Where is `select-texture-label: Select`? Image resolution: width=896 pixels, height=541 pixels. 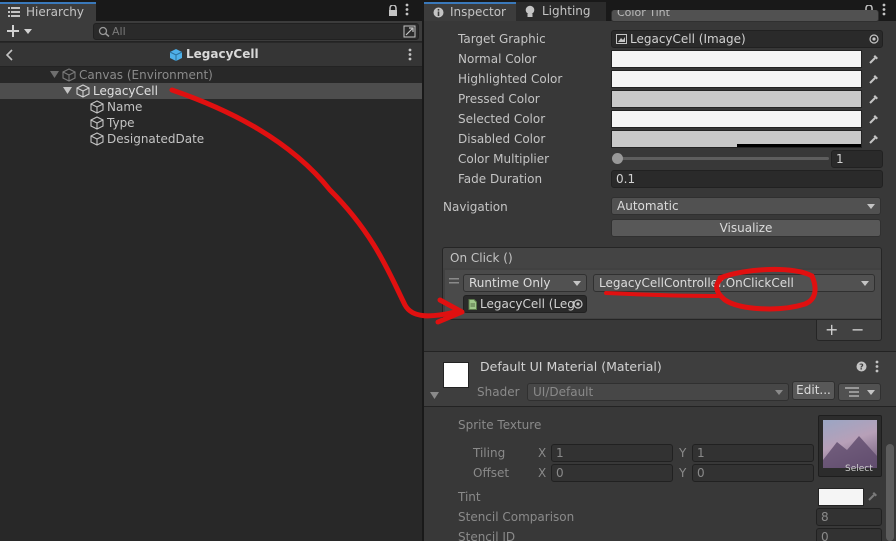 select-texture-label: Select is located at coordinates (859, 469).